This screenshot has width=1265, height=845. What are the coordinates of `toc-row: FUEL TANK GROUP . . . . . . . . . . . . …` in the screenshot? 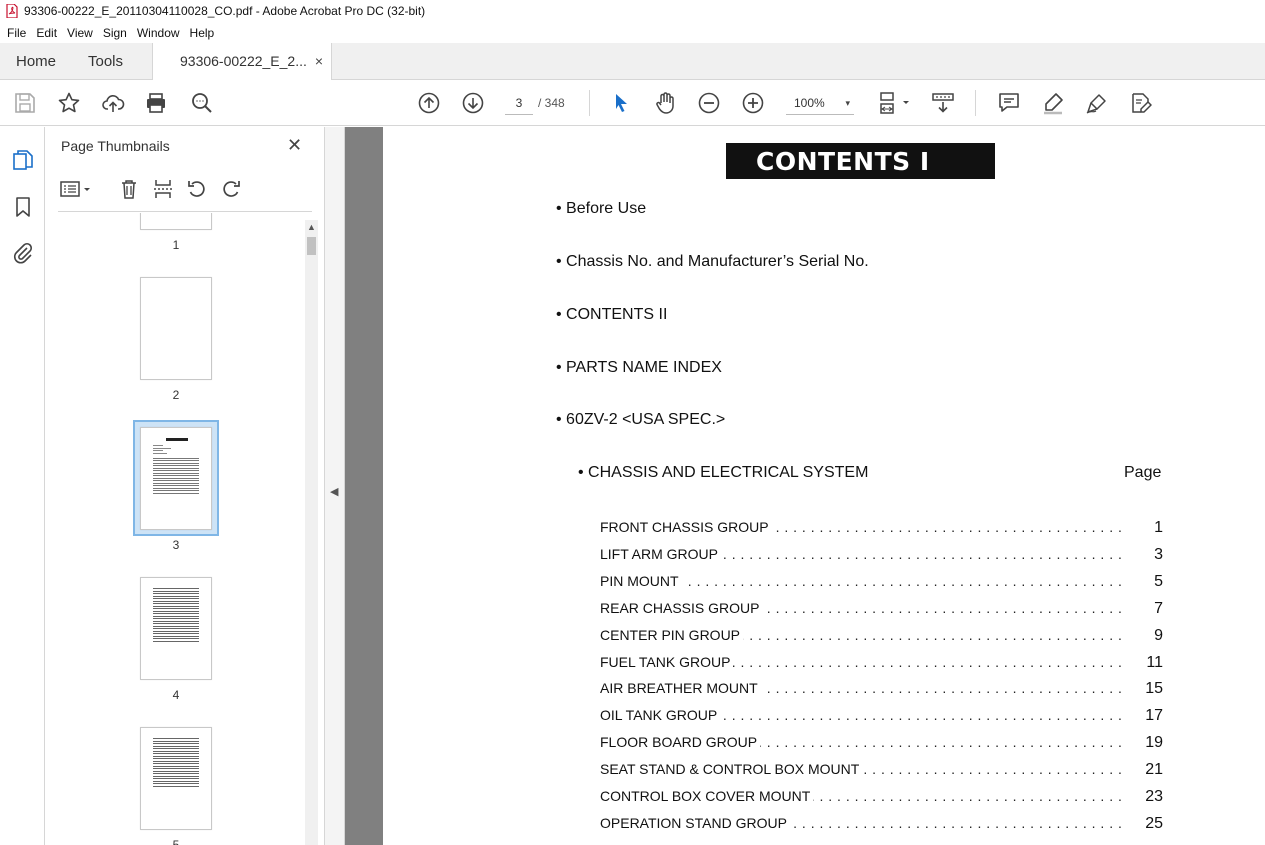 It's located at (881, 662).